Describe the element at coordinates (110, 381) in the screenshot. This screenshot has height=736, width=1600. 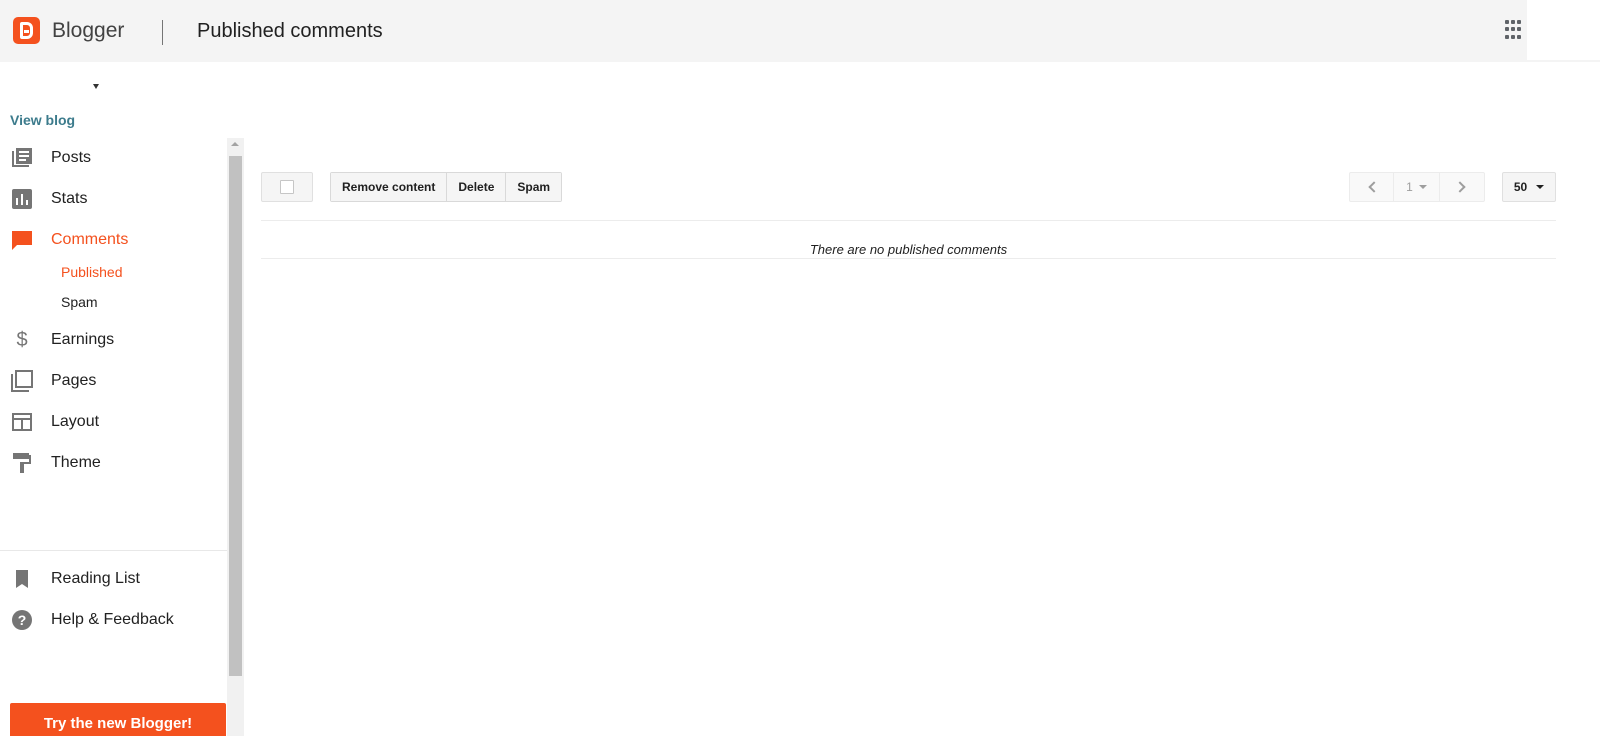
I see `sidebar-item-pages: Pages` at that location.